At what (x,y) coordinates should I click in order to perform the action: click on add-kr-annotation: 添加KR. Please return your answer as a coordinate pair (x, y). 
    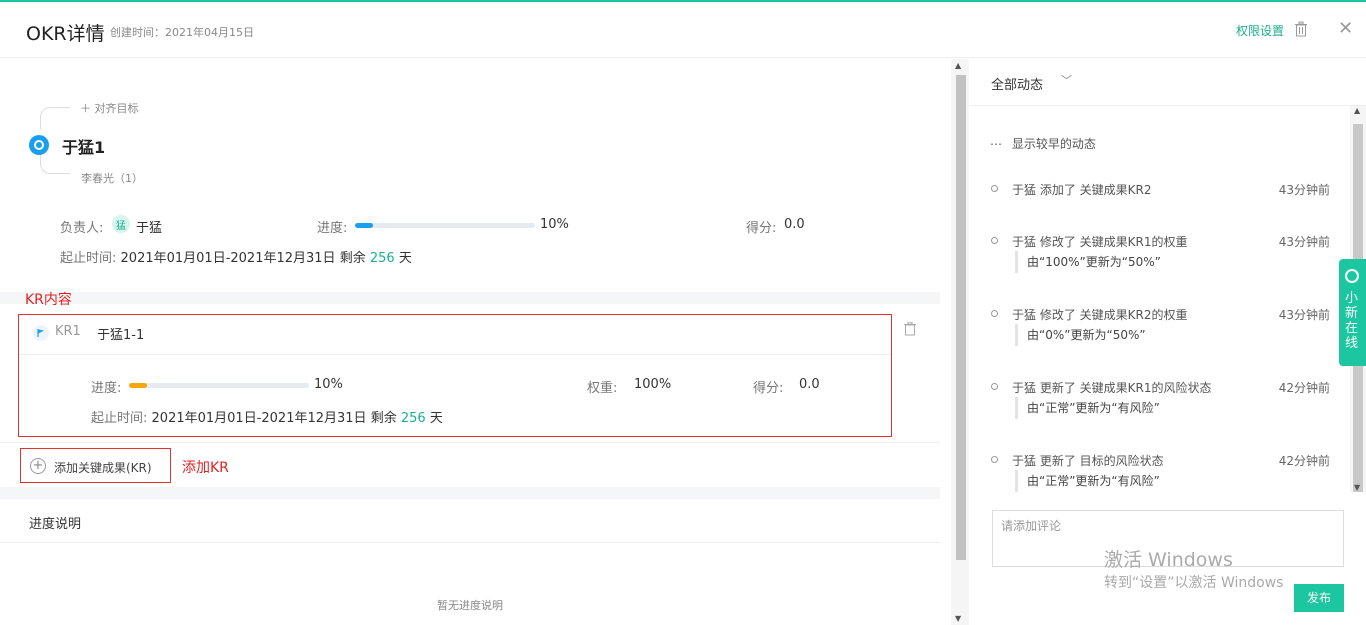
    Looking at the image, I should click on (205, 468).